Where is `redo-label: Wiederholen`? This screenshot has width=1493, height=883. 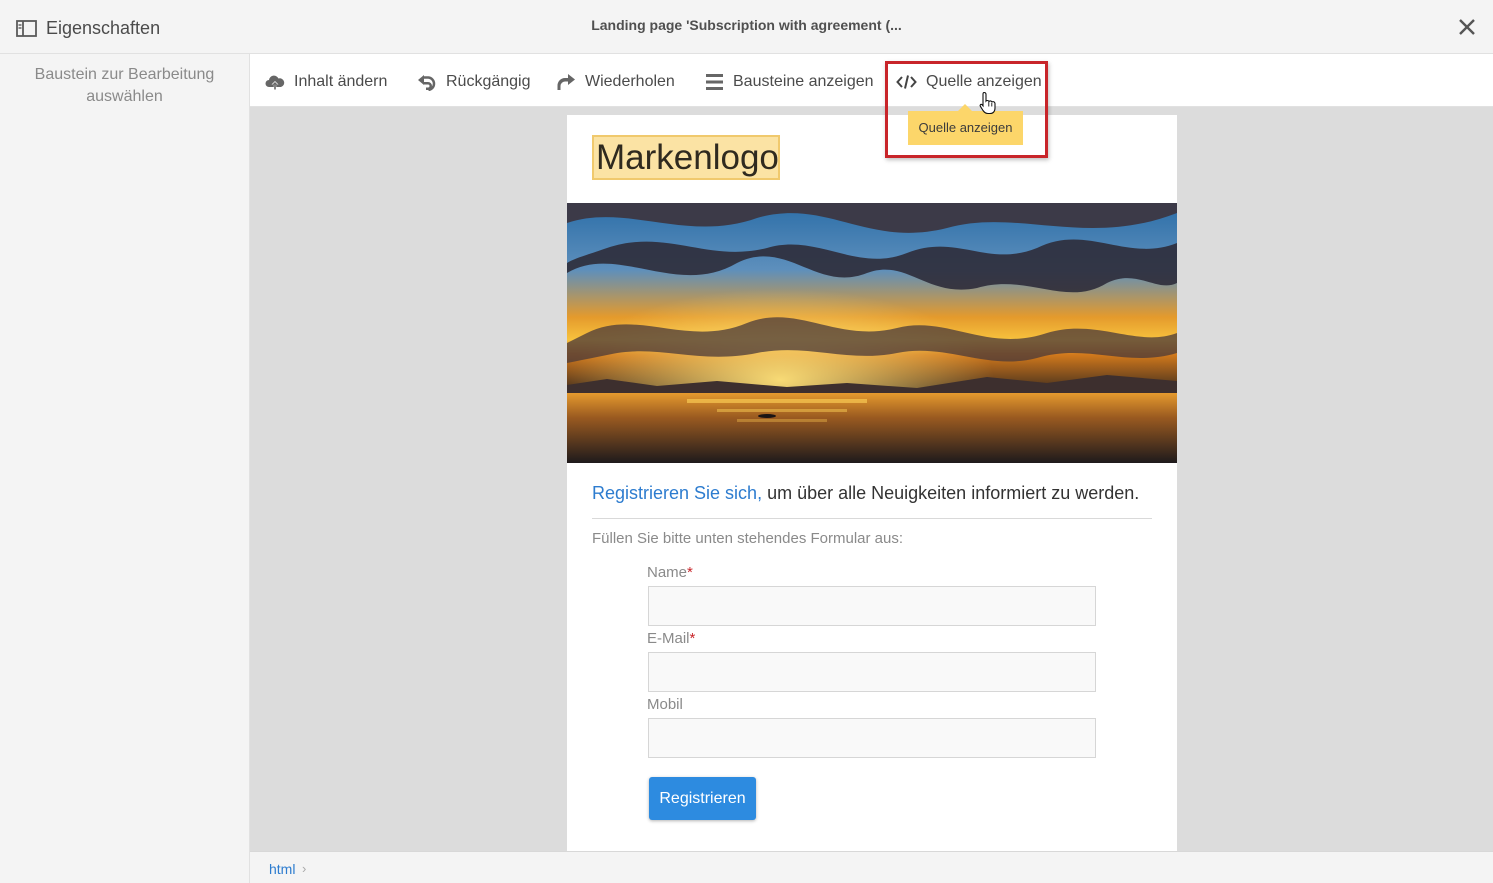 redo-label: Wiederholen is located at coordinates (630, 81).